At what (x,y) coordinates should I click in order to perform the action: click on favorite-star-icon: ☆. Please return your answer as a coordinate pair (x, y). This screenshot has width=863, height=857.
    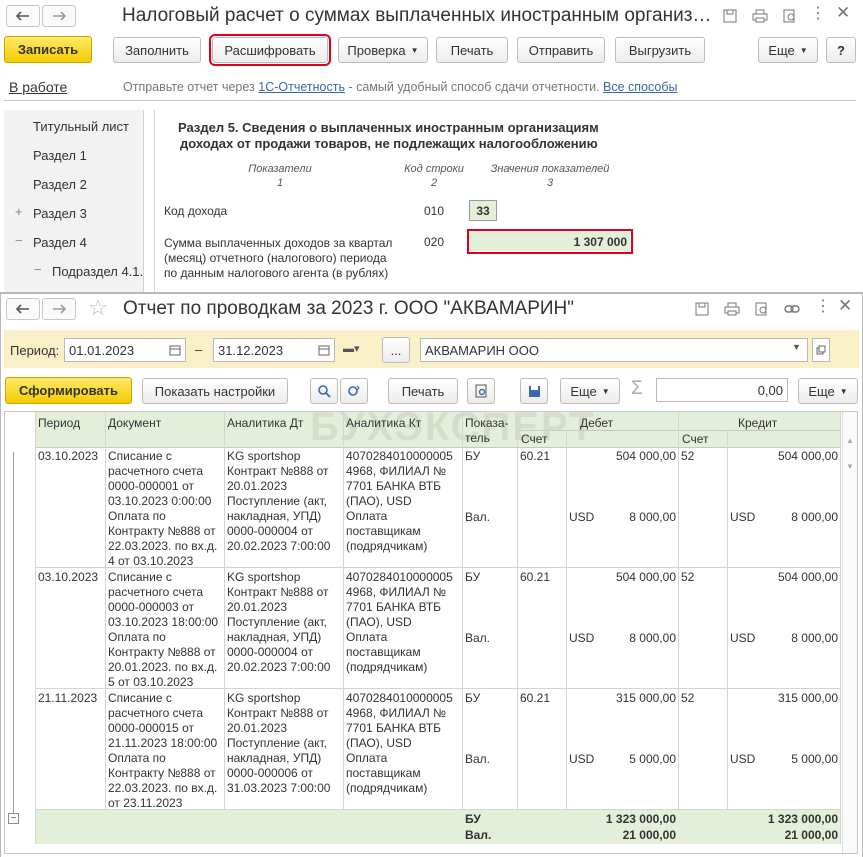
    Looking at the image, I should click on (98, 308).